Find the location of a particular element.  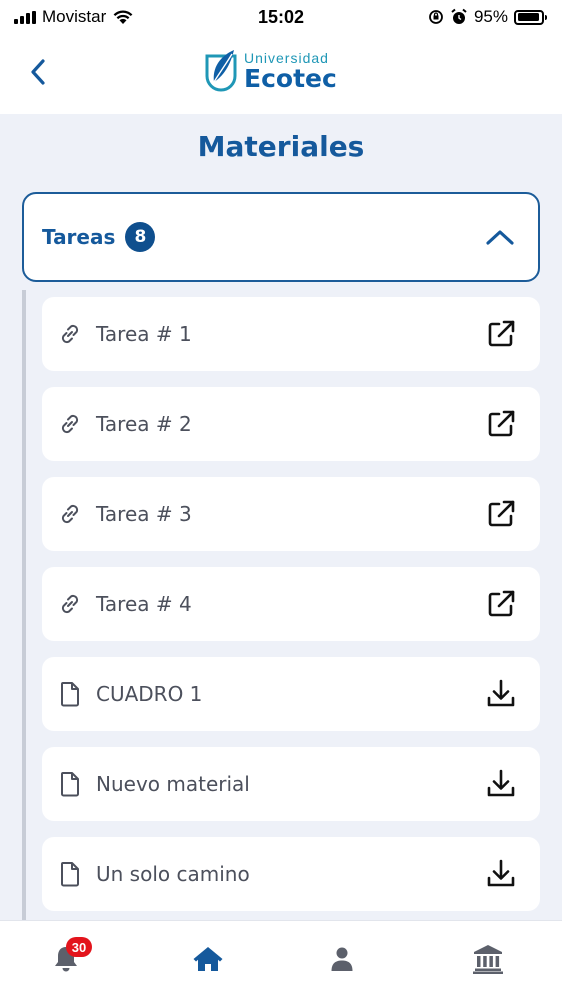

list-item: Tarea # 2 is located at coordinates (291, 424).